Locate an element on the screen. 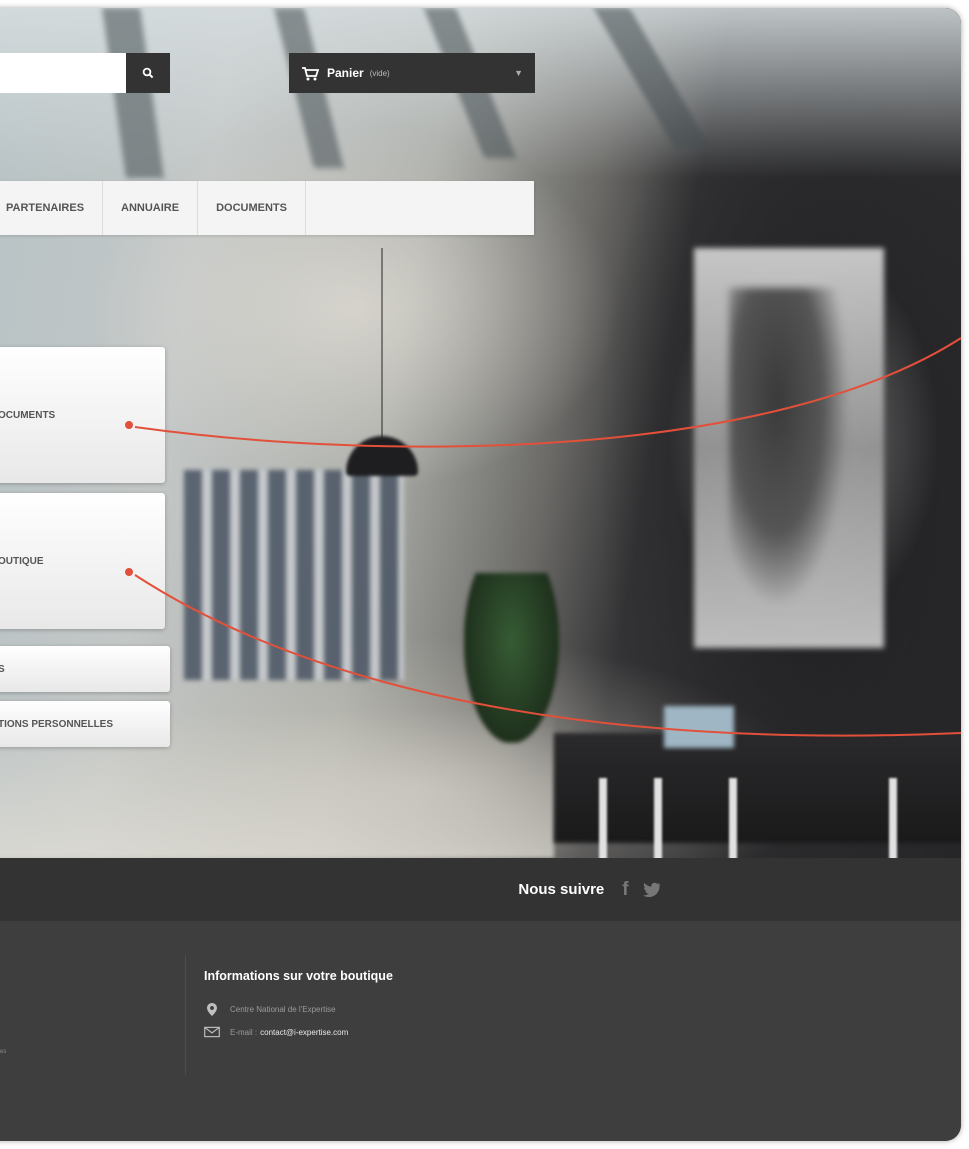 This screenshot has width=969, height=1149. follow-bar: Nous suivre f is located at coordinates (480, 889).